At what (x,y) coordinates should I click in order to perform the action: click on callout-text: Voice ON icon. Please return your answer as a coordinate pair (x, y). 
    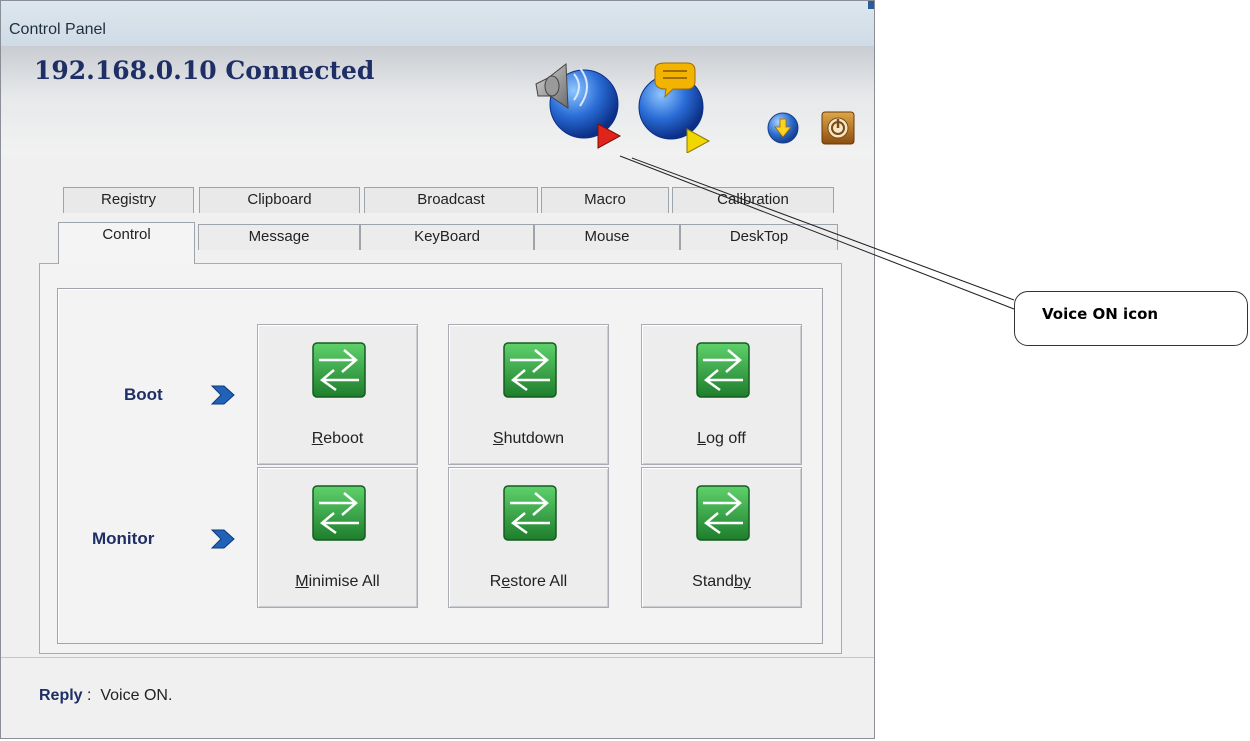
    Looking at the image, I should click on (1100, 314).